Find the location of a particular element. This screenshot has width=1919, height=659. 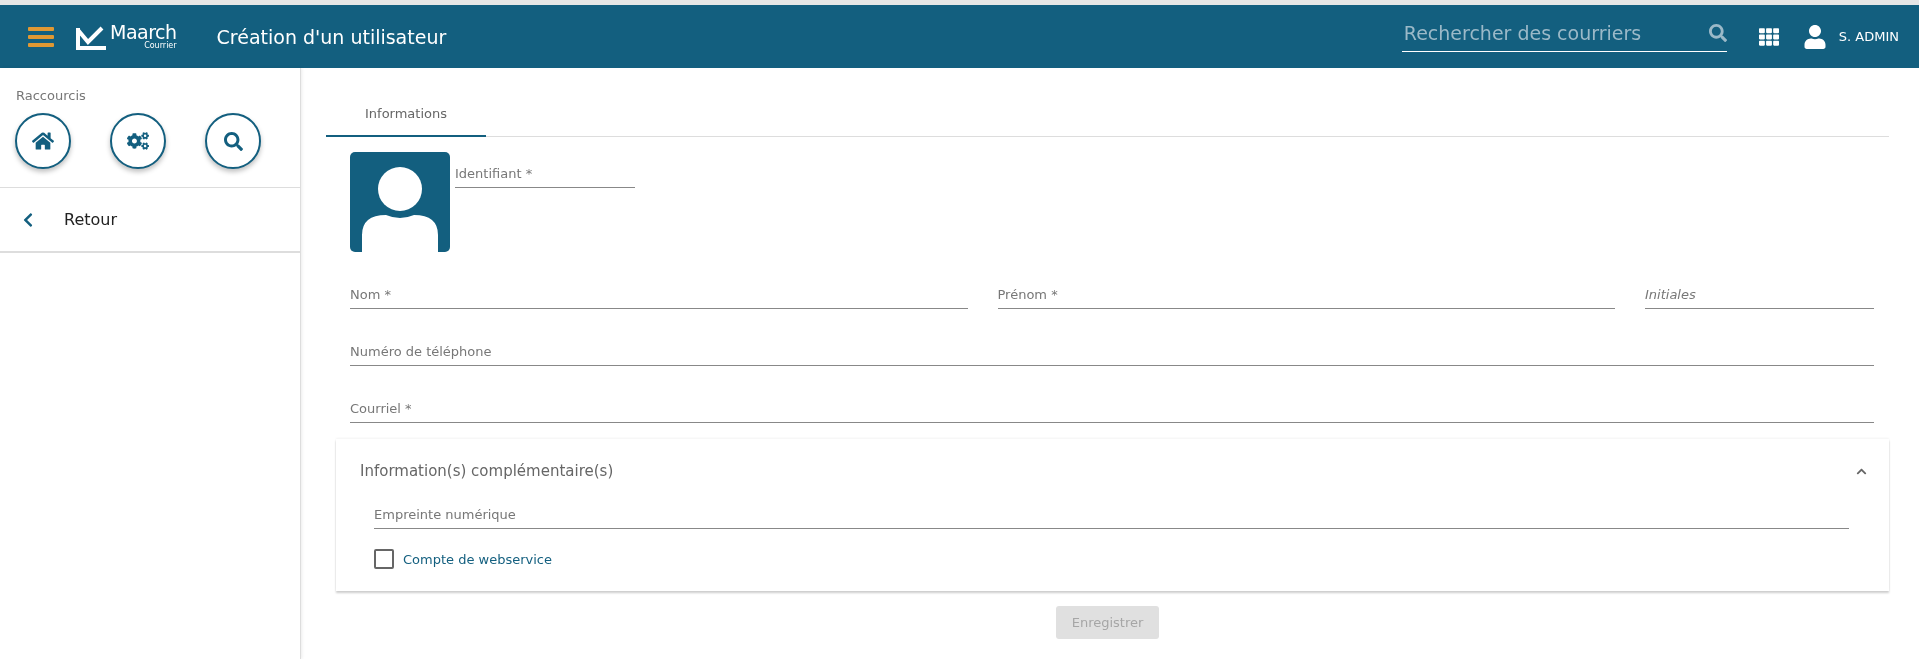

logo-icon is located at coordinates (92, 38).